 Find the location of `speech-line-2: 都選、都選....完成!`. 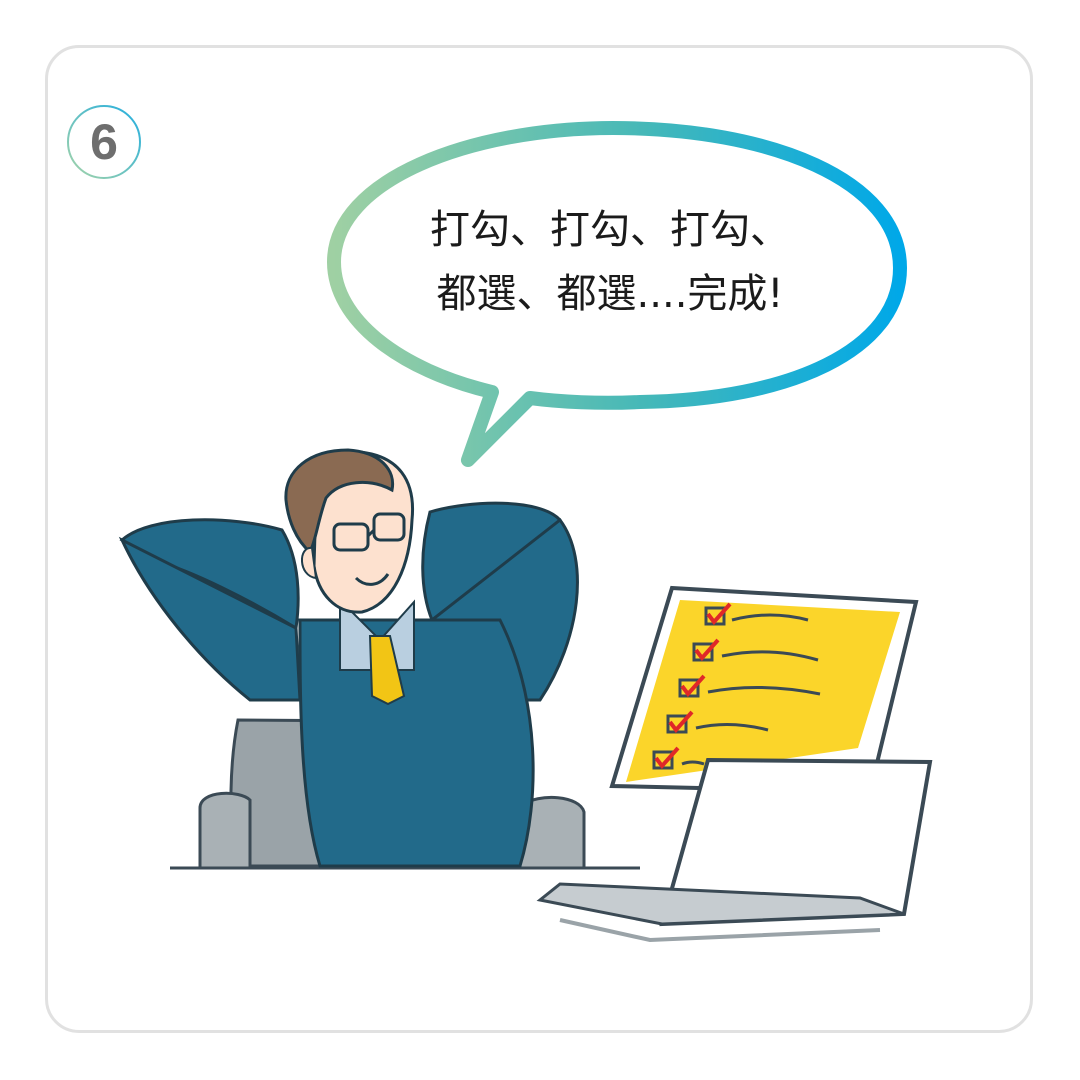

speech-line-2: 都選、都選....完成! is located at coordinates (610, 294).